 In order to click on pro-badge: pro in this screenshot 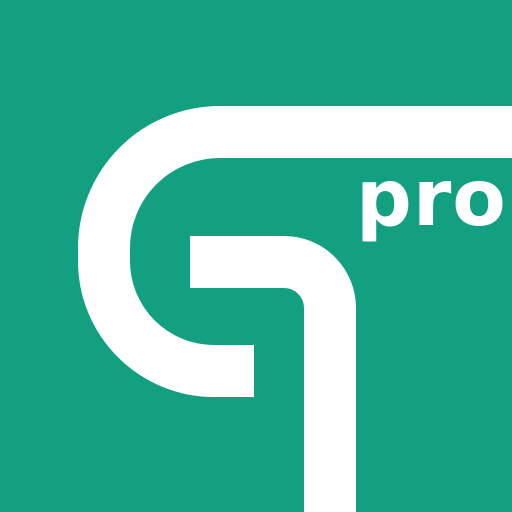, I will do `click(431, 199)`.